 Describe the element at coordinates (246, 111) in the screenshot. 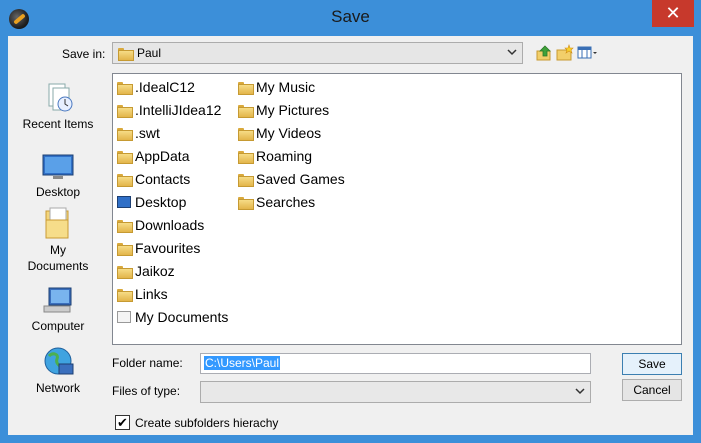

I see `pictures-folder-icon` at that location.